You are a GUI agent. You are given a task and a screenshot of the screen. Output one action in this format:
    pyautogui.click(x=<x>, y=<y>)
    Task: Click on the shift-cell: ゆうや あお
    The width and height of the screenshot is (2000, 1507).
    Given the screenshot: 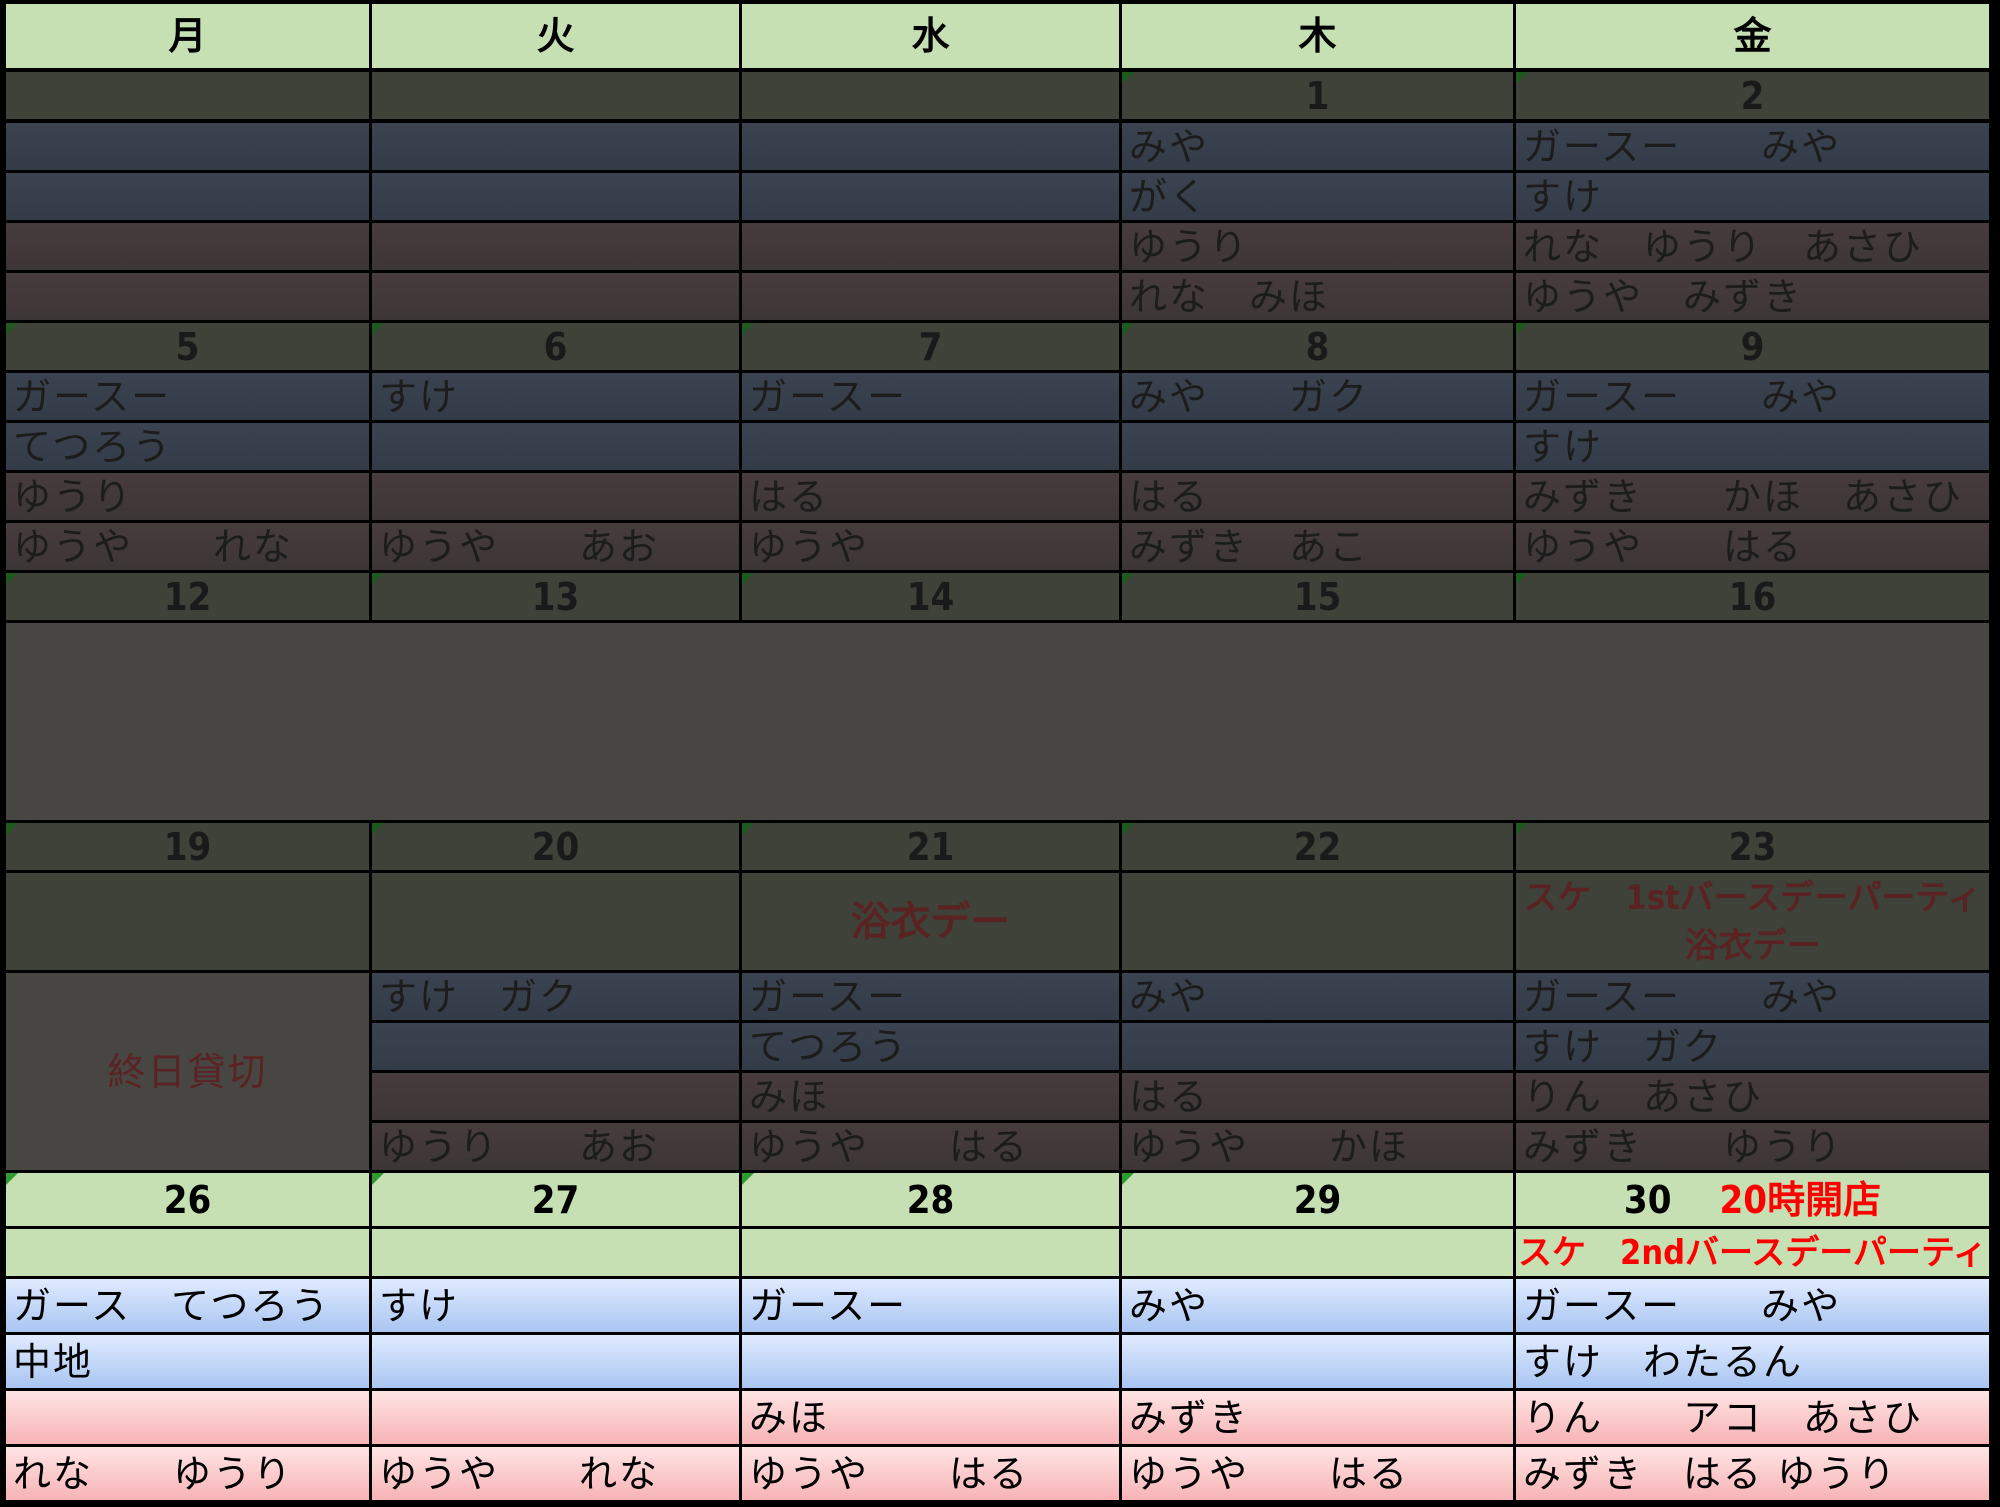 What is the action you would take?
    pyautogui.click(x=555, y=546)
    